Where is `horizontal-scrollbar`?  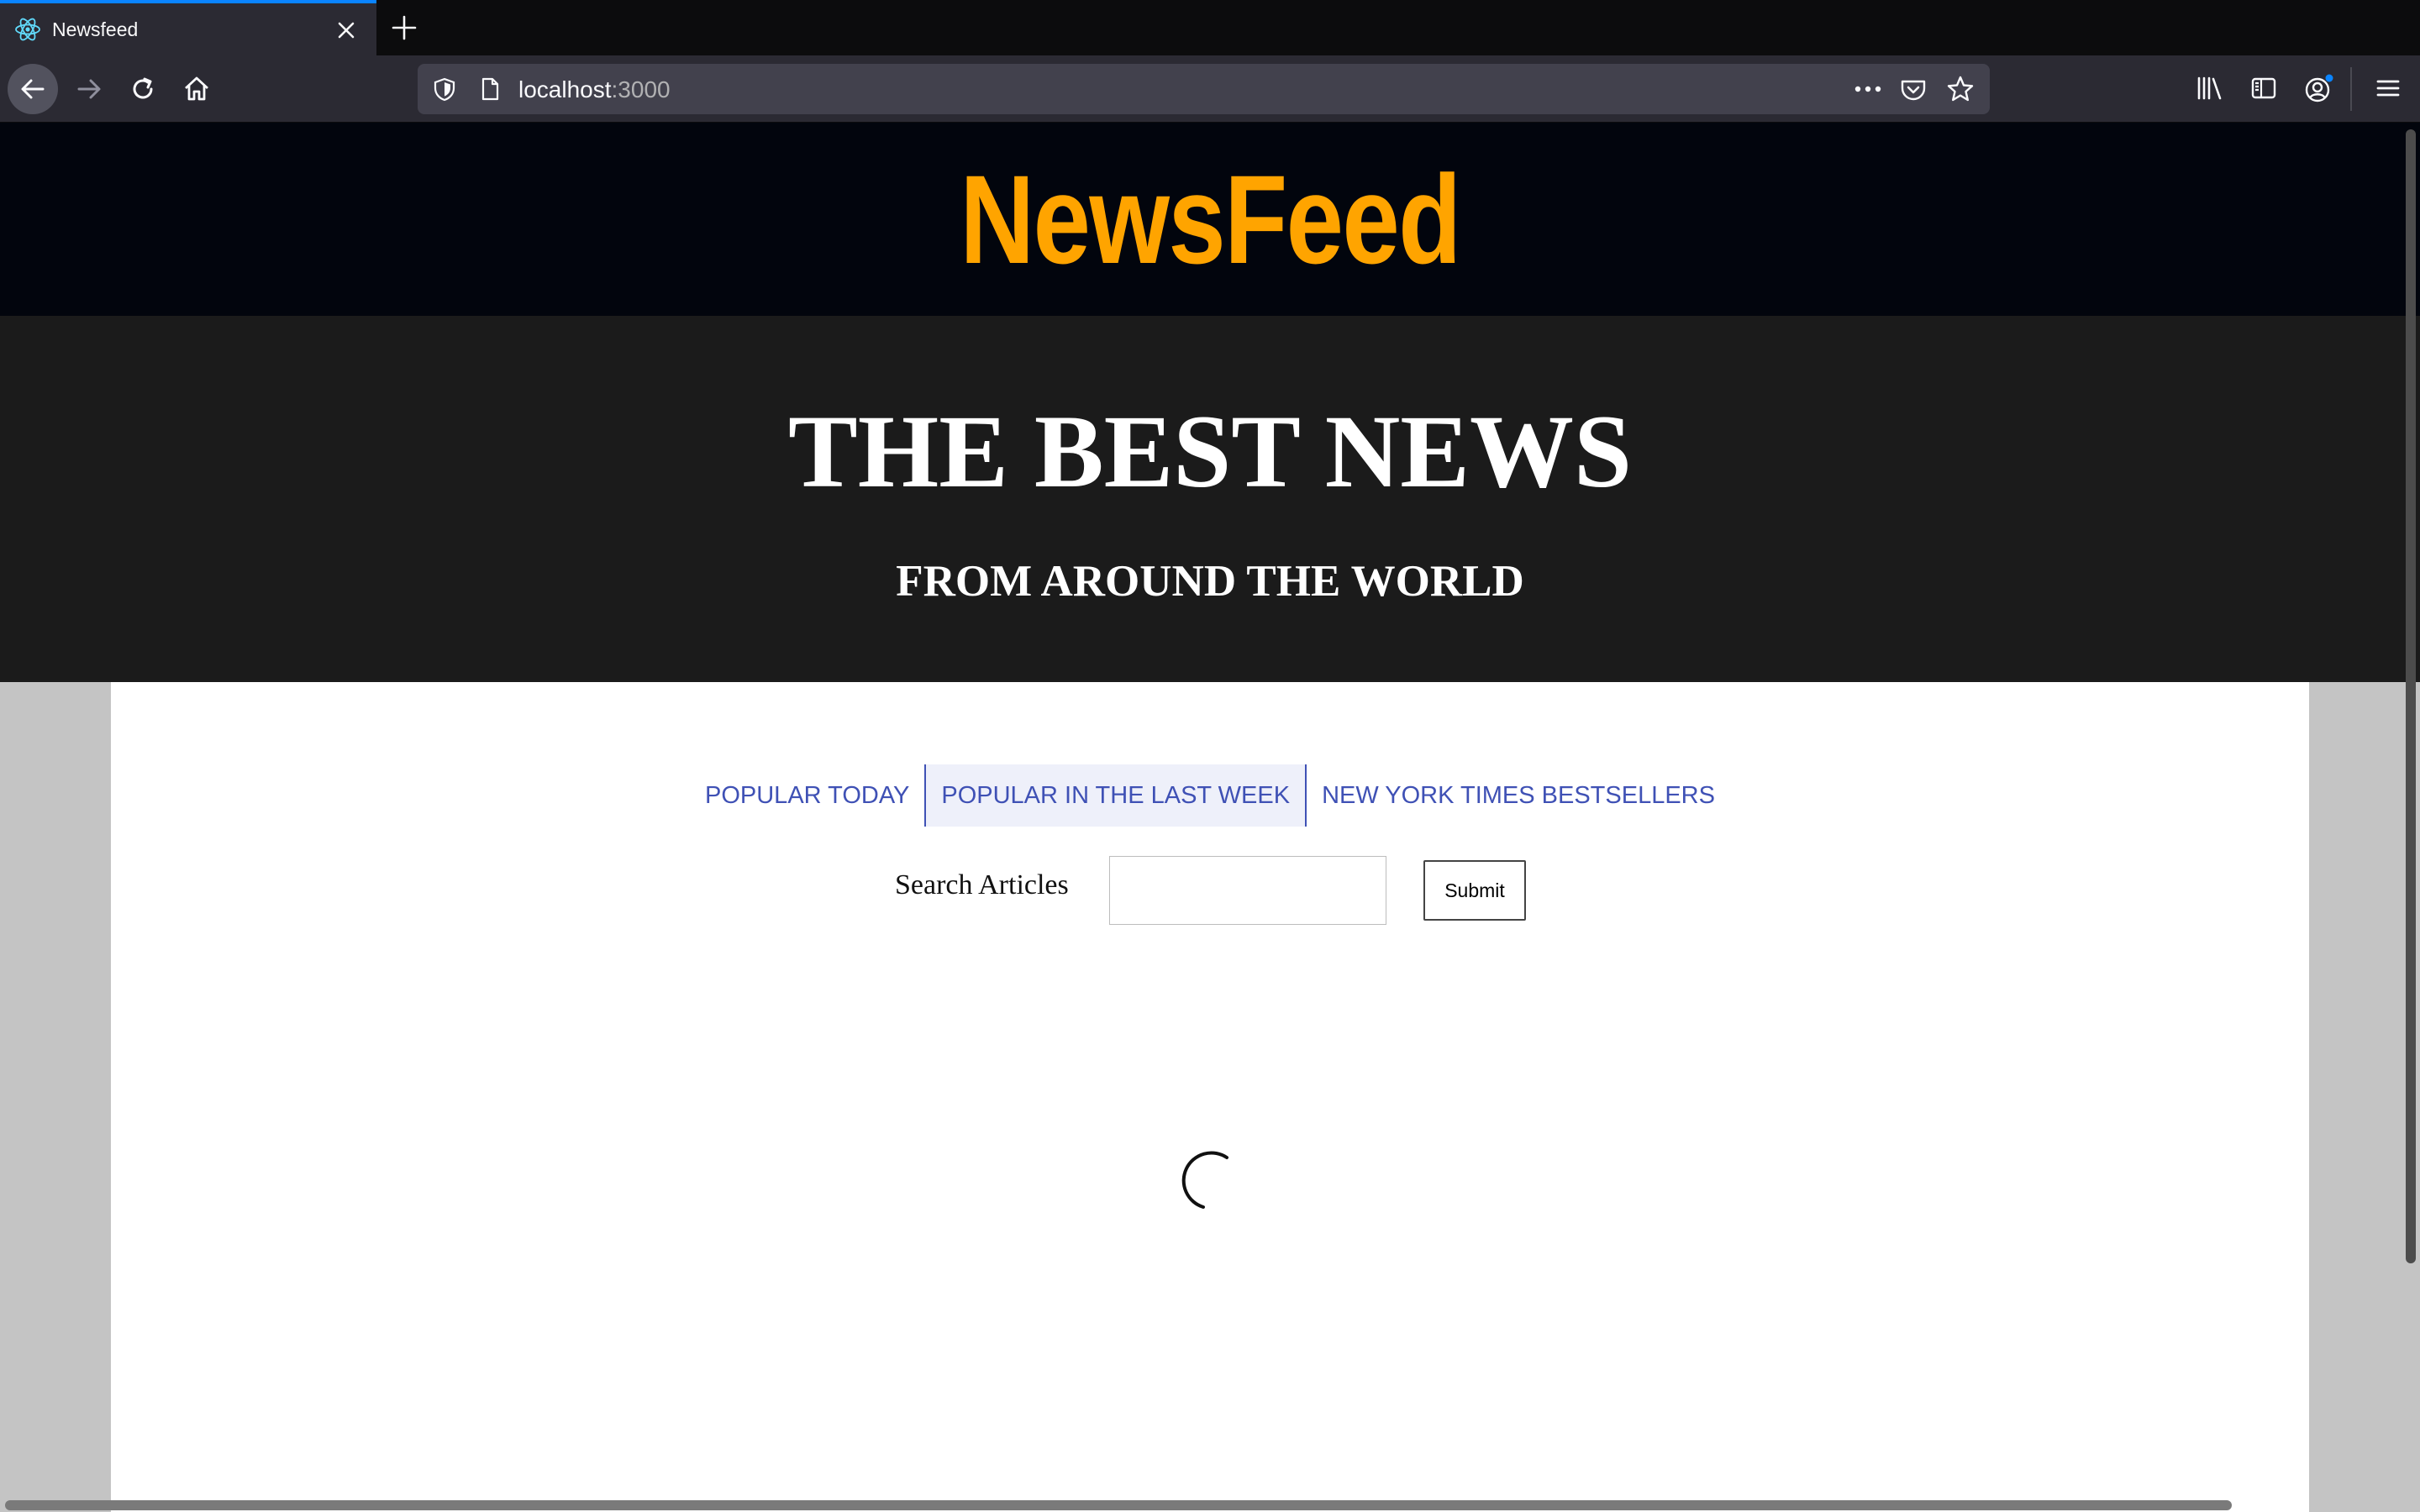
horizontal-scrollbar is located at coordinates (1210, 1504).